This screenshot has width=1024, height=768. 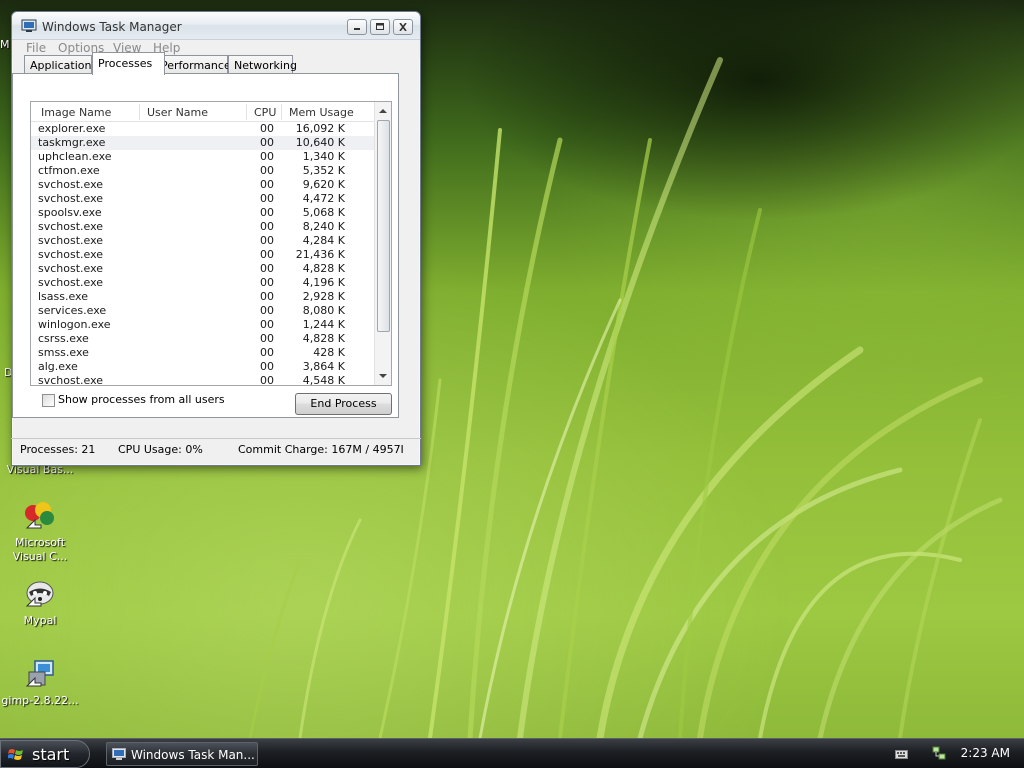 What do you see at coordinates (203, 227) in the screenshot?
I see `process-row: svchost.exe 00 8,240 K` at bounding box center [203, 227].